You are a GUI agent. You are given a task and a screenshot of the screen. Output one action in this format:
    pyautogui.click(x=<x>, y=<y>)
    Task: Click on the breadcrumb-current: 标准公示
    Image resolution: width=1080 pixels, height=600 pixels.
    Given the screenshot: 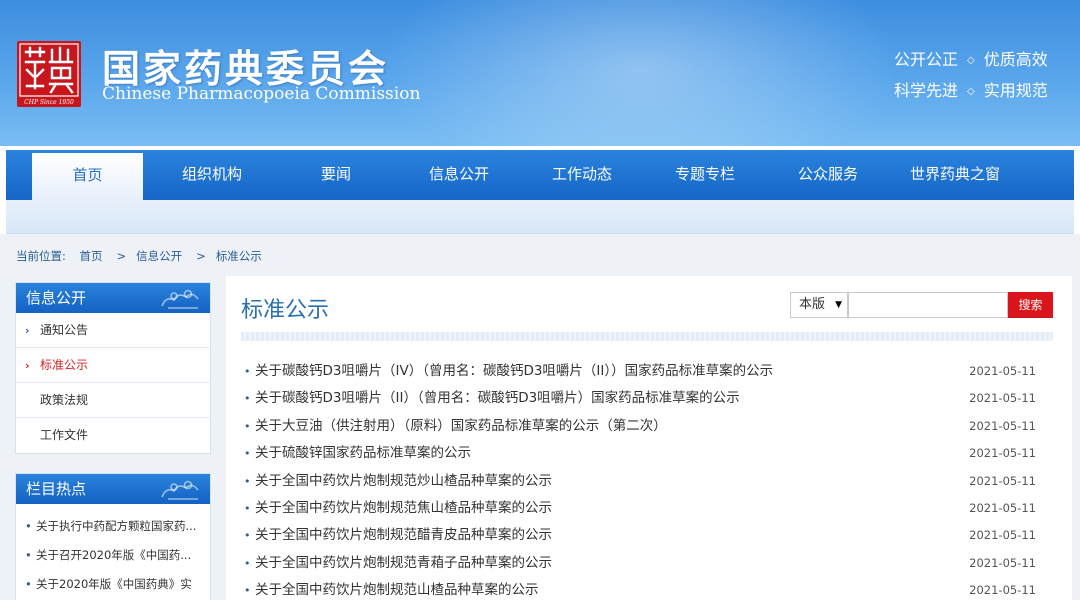 What is the action you would take?
    pyautogui.click(x=239, y=256)
    